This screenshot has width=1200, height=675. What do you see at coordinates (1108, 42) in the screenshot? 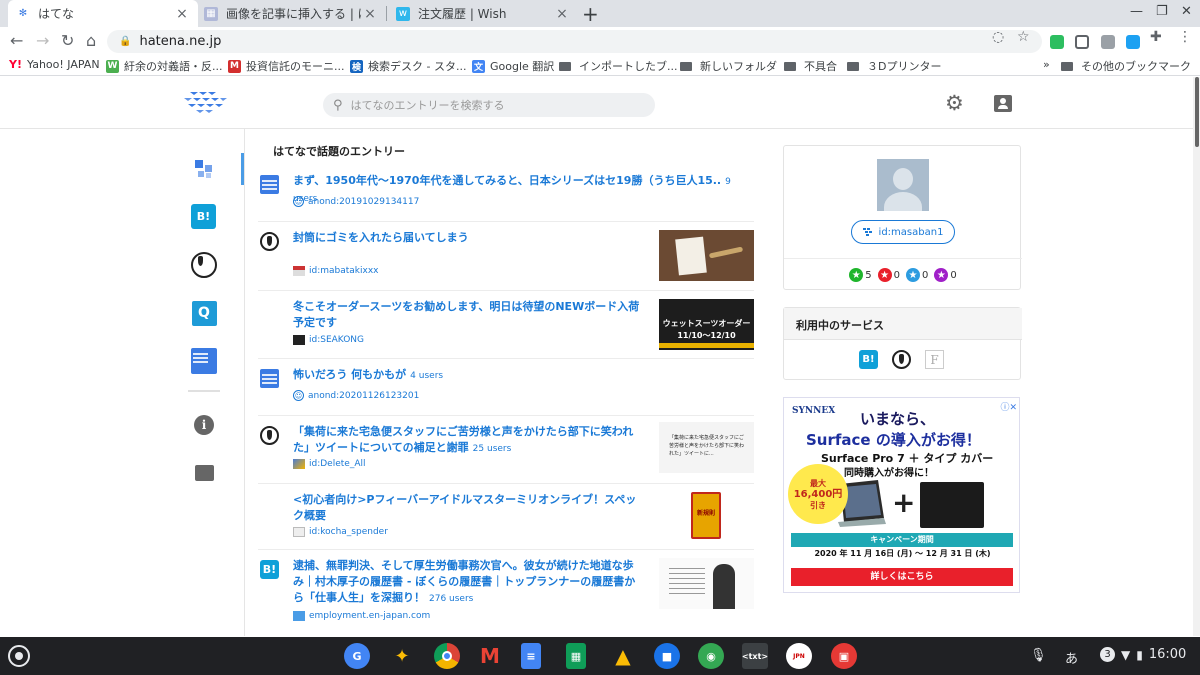
I see `cast-extension-icon` at bounding box center [1108, 42].